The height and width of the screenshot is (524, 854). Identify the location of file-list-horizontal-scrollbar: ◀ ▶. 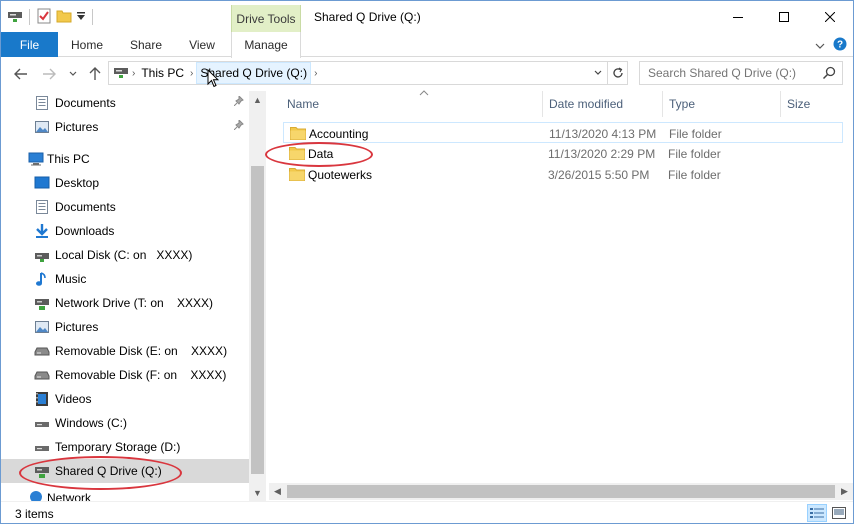
(561, 491).